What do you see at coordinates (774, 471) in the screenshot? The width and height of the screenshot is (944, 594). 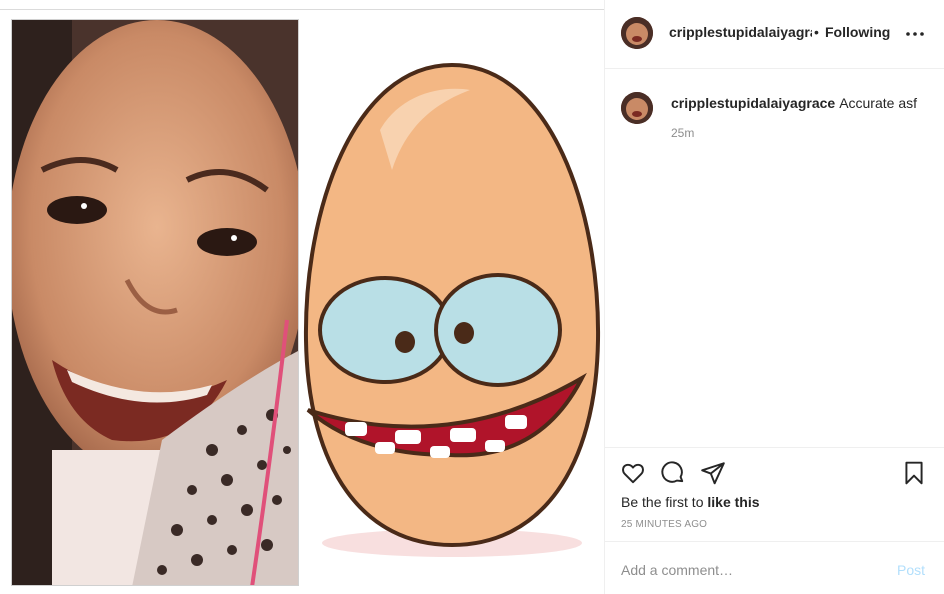 I see `action-bar` at bounding box center [774, 471].